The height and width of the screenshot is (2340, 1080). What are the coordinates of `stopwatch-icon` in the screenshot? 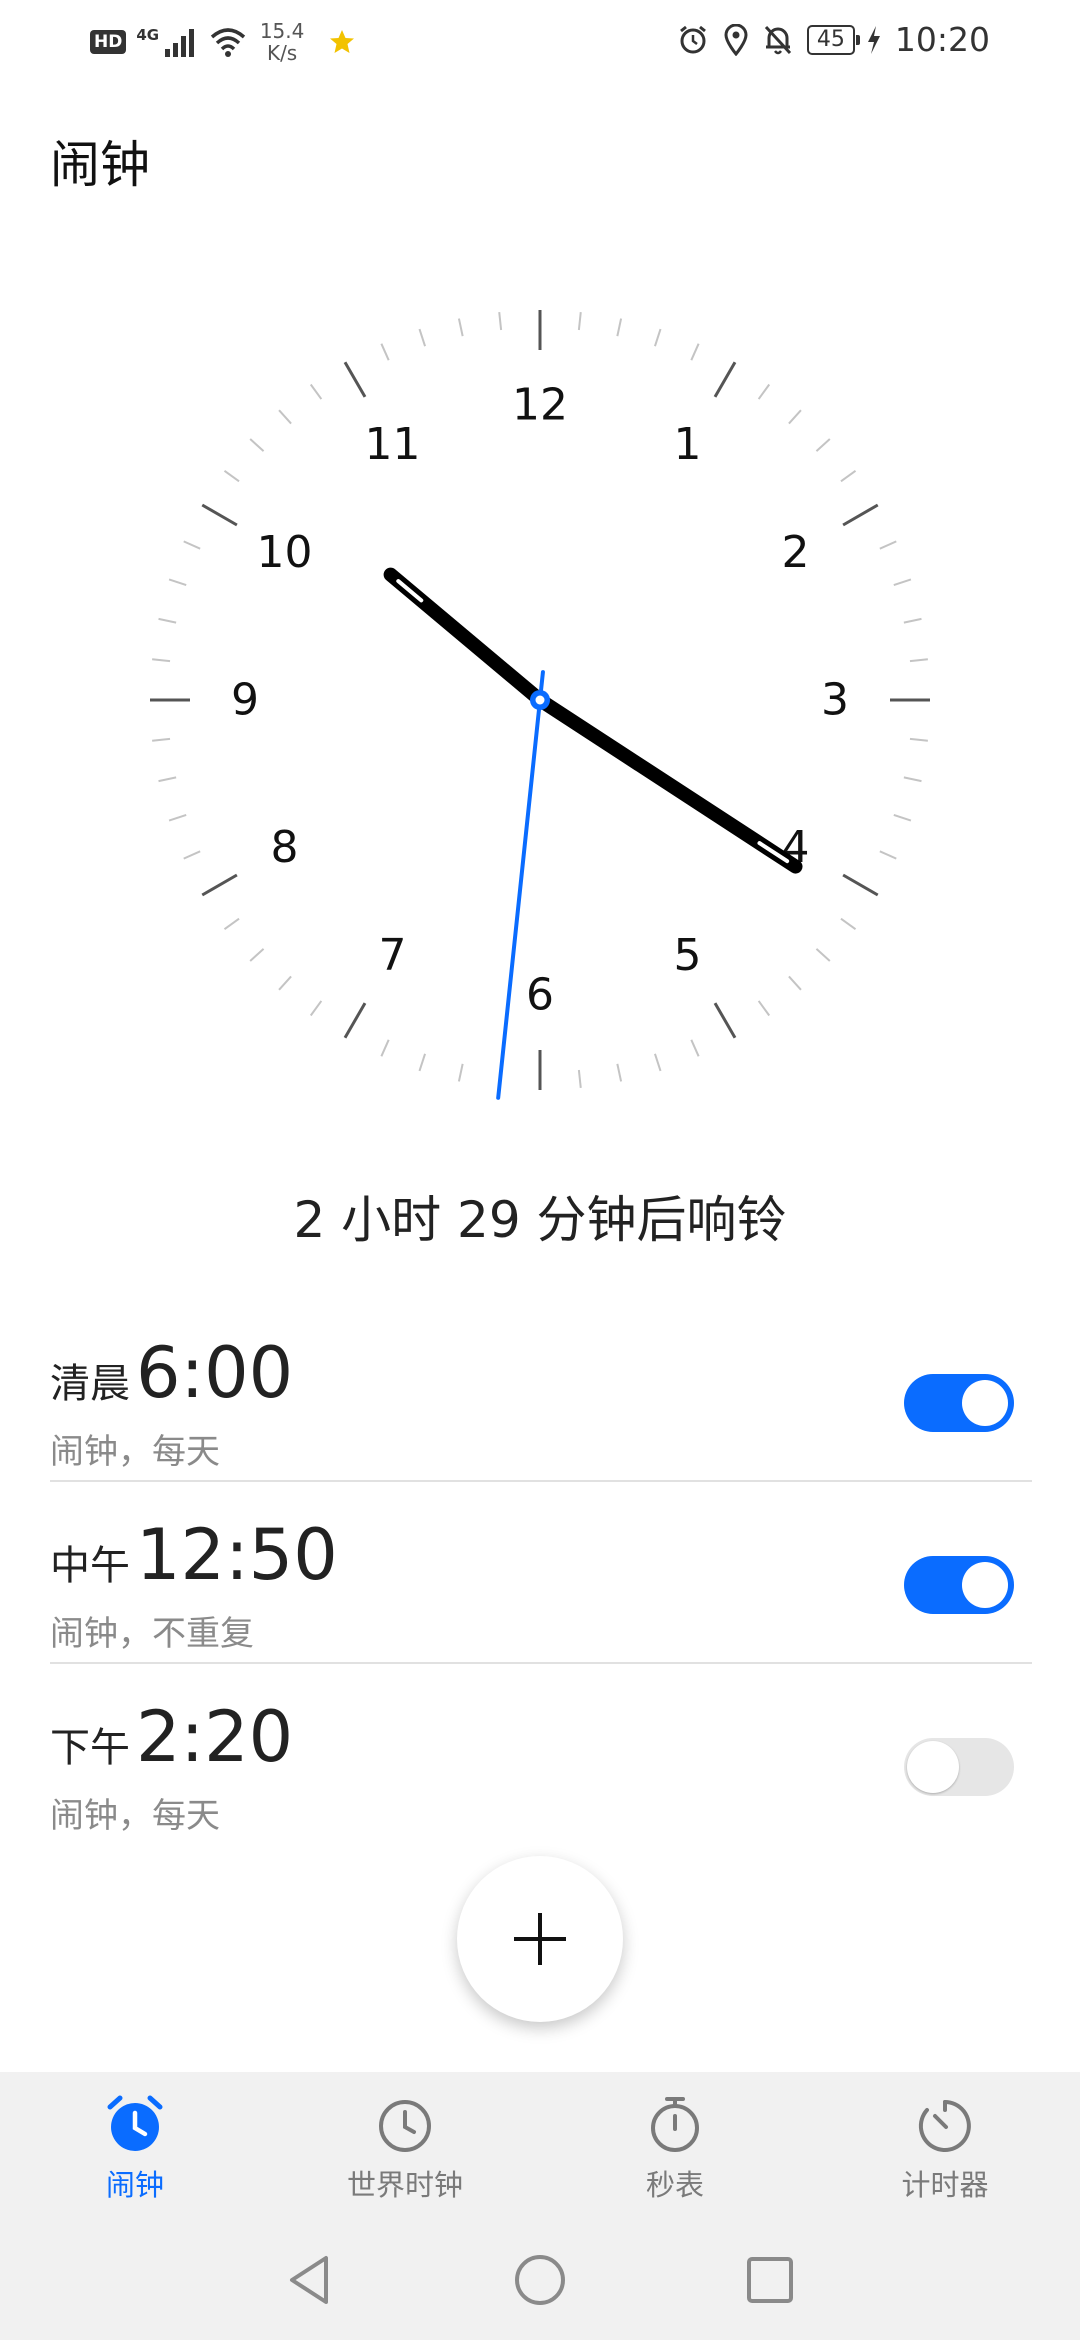 It's located at (675, 2124).